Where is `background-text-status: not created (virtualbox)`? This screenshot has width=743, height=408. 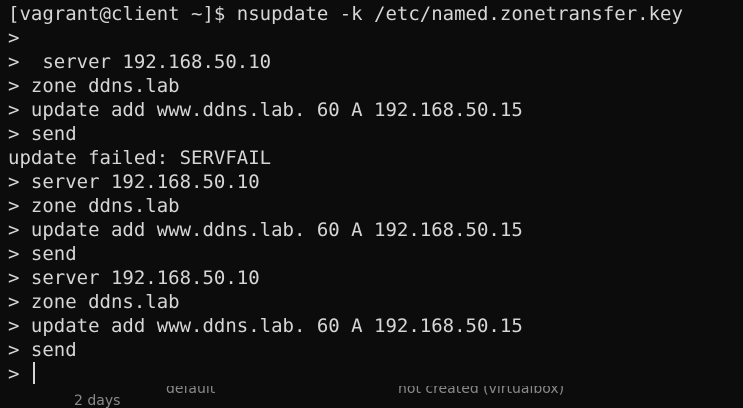 background-text-status: not created (virtualbox) is located at coordinates (481, 391).